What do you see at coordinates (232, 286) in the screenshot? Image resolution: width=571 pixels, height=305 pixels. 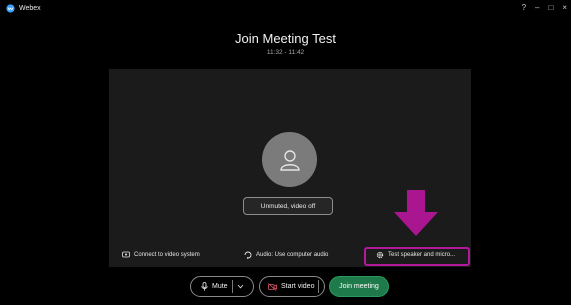 I see `divider` at bounding box center [232, 286].